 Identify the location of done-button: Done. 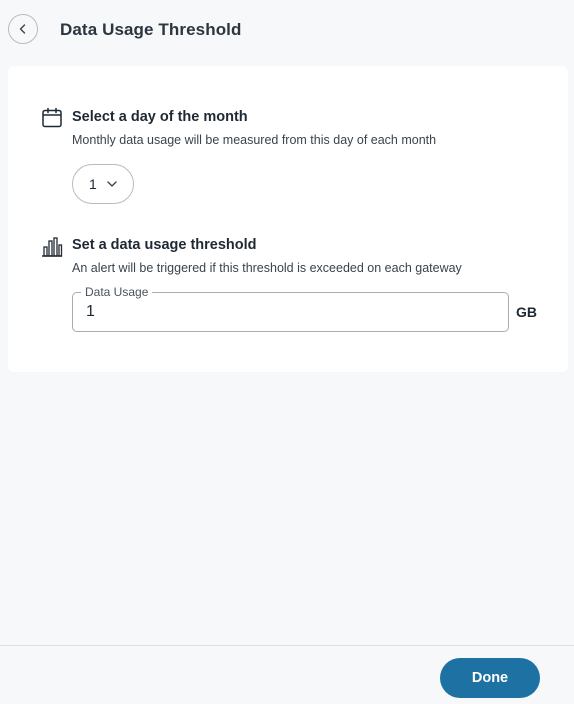
(490, 678).